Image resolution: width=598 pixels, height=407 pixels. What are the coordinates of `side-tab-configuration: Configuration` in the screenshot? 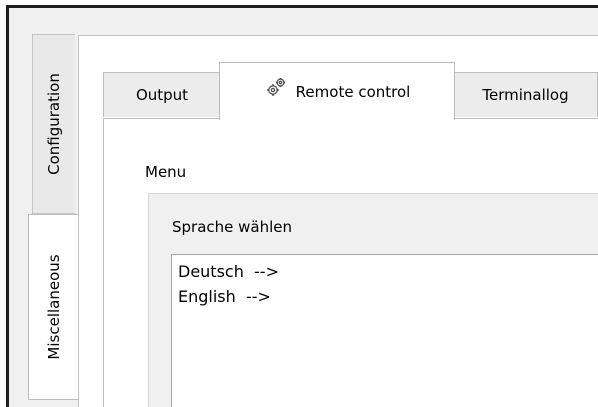 It's located at (53, 124).